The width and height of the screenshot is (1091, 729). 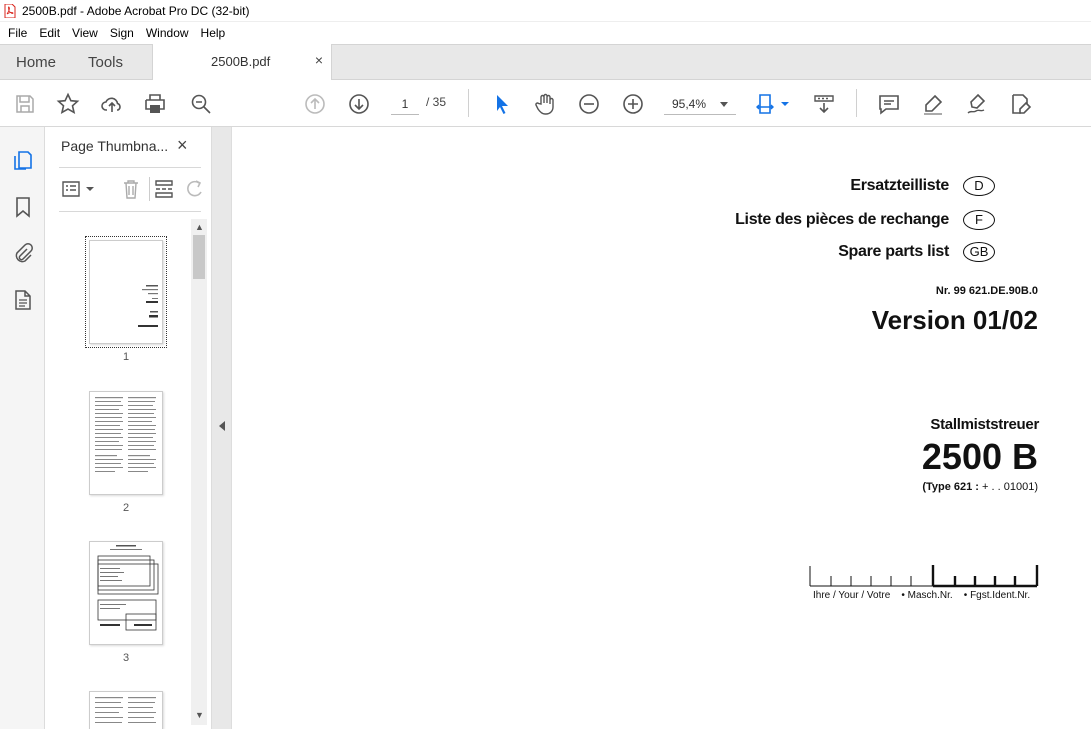 What do you see at coordinates (359, 104) in the screenshot?
I see `next-page-icon` at bounding box center [359, 104].